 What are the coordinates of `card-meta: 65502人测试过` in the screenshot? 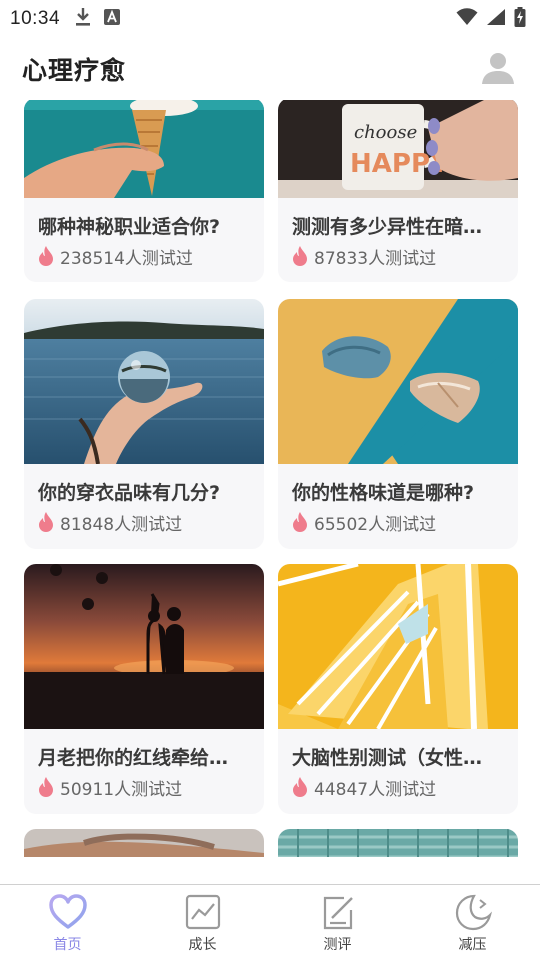 It's located at (398, 522).